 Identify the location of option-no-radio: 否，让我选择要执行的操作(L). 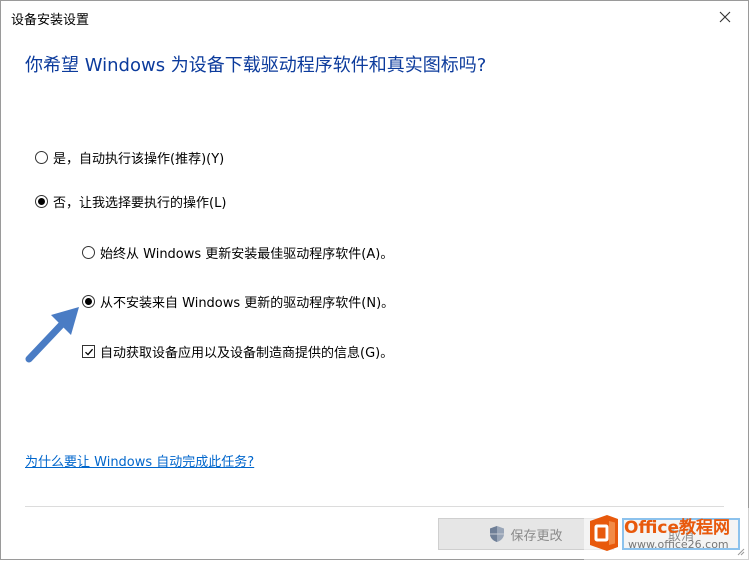
(130, 201).